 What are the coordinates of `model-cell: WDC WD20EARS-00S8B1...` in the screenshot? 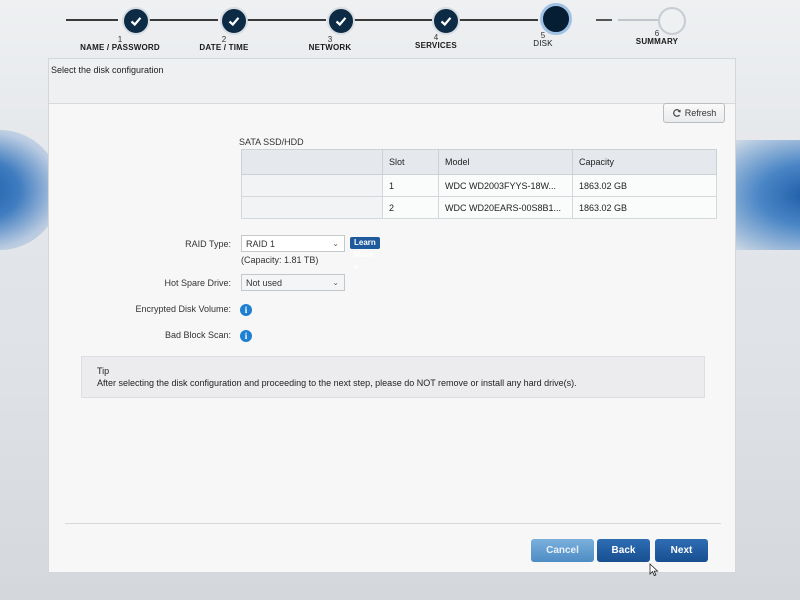 It's located at (505, 207).